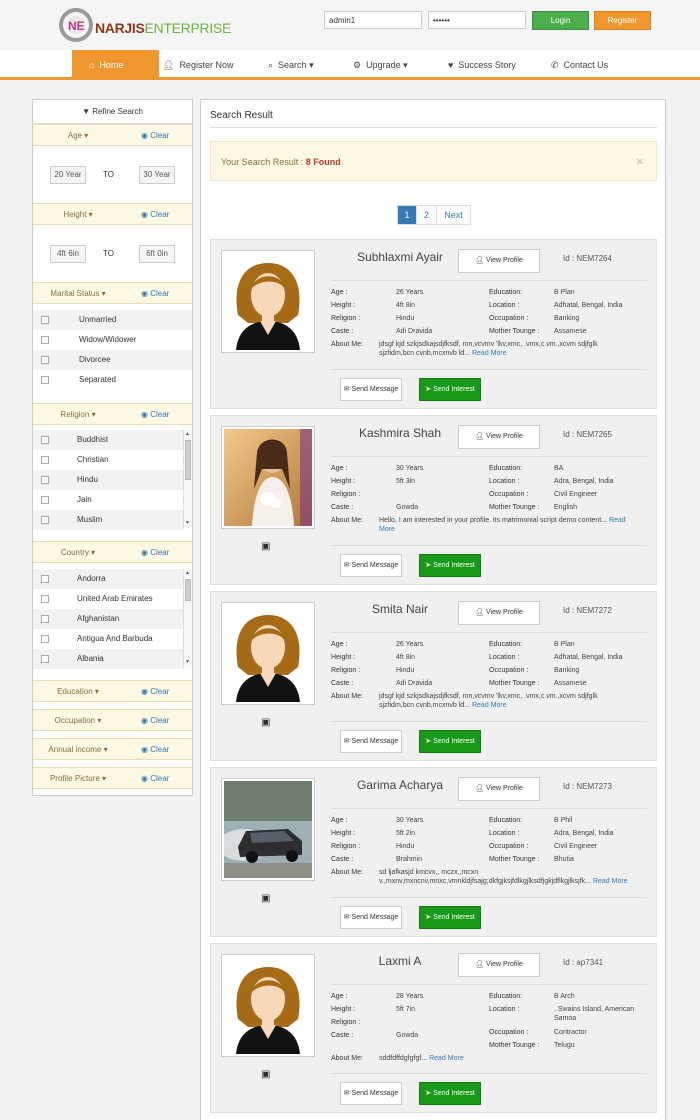 This screenshot has height=1120, width=700. I want to click on filter-height-label: Height ▾, so click(78, 214).